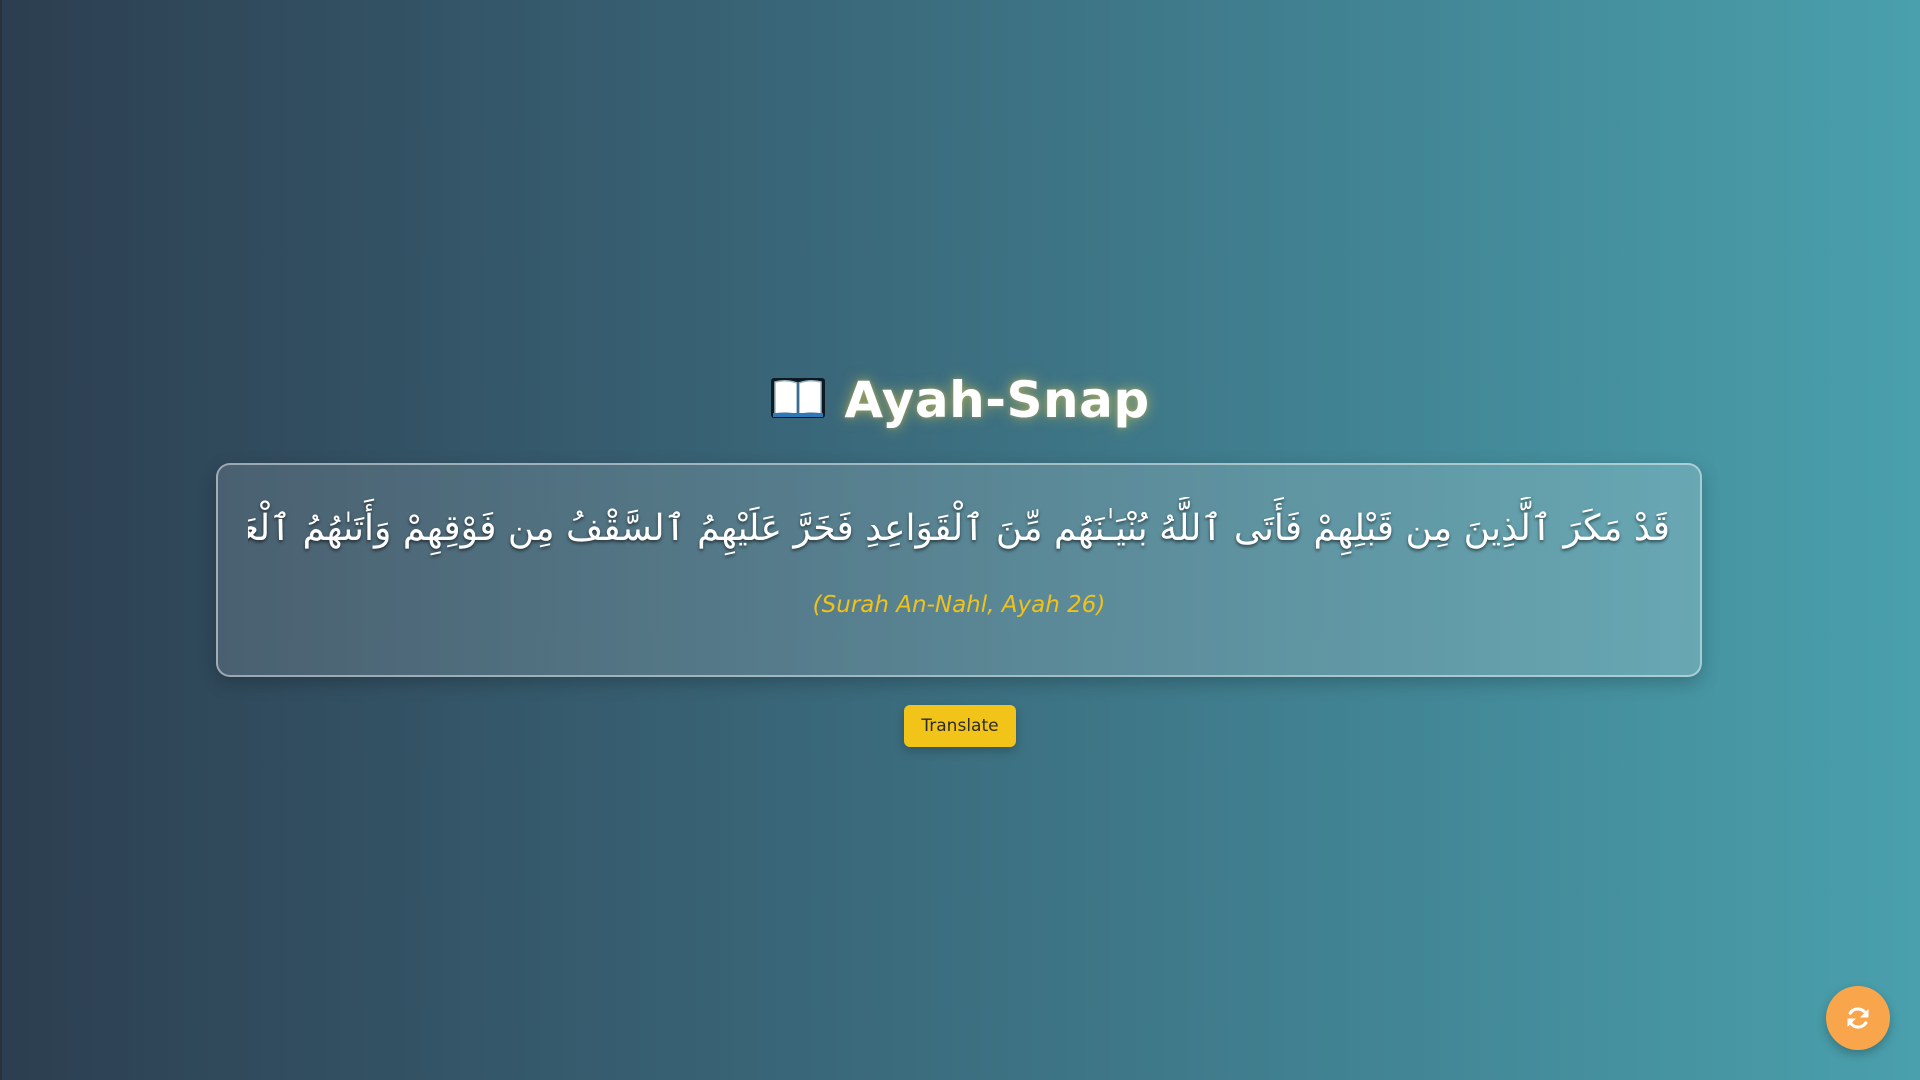  I want to click on refresh-button, so click(1858, 1018).